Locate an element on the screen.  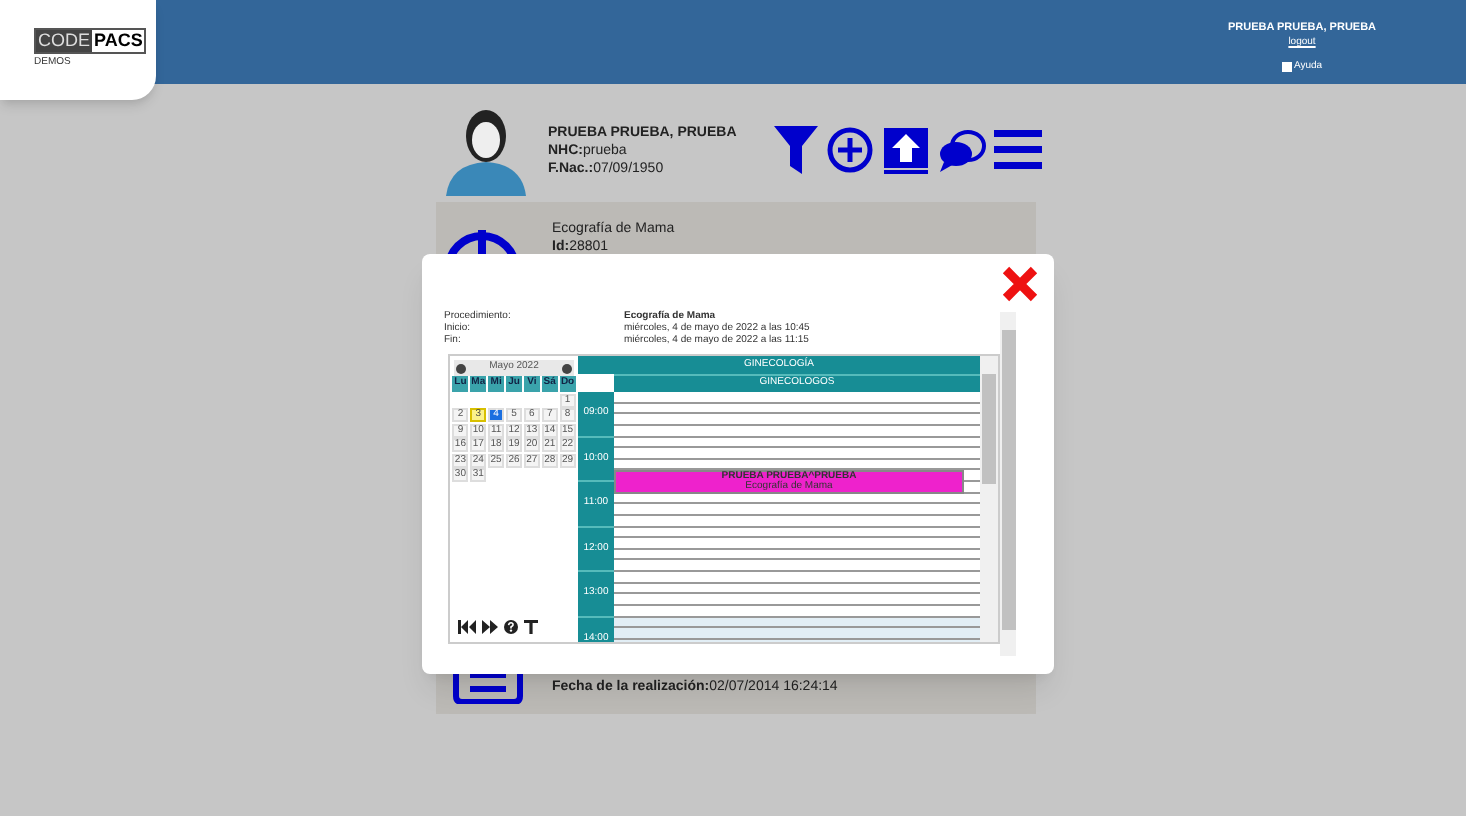
fast-forward-icon is located at coordinates (490, 627).